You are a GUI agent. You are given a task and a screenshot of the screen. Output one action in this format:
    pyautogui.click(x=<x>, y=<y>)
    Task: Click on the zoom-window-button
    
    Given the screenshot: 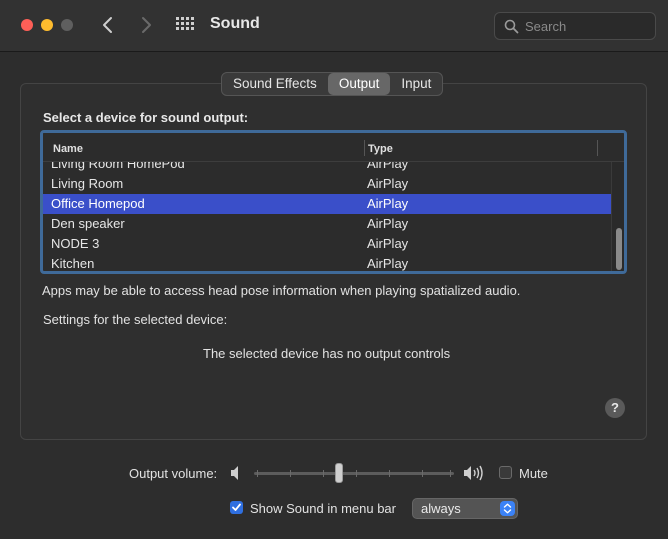 What is the action you would take?
    pyautogui.click(x=67, y=25)
    